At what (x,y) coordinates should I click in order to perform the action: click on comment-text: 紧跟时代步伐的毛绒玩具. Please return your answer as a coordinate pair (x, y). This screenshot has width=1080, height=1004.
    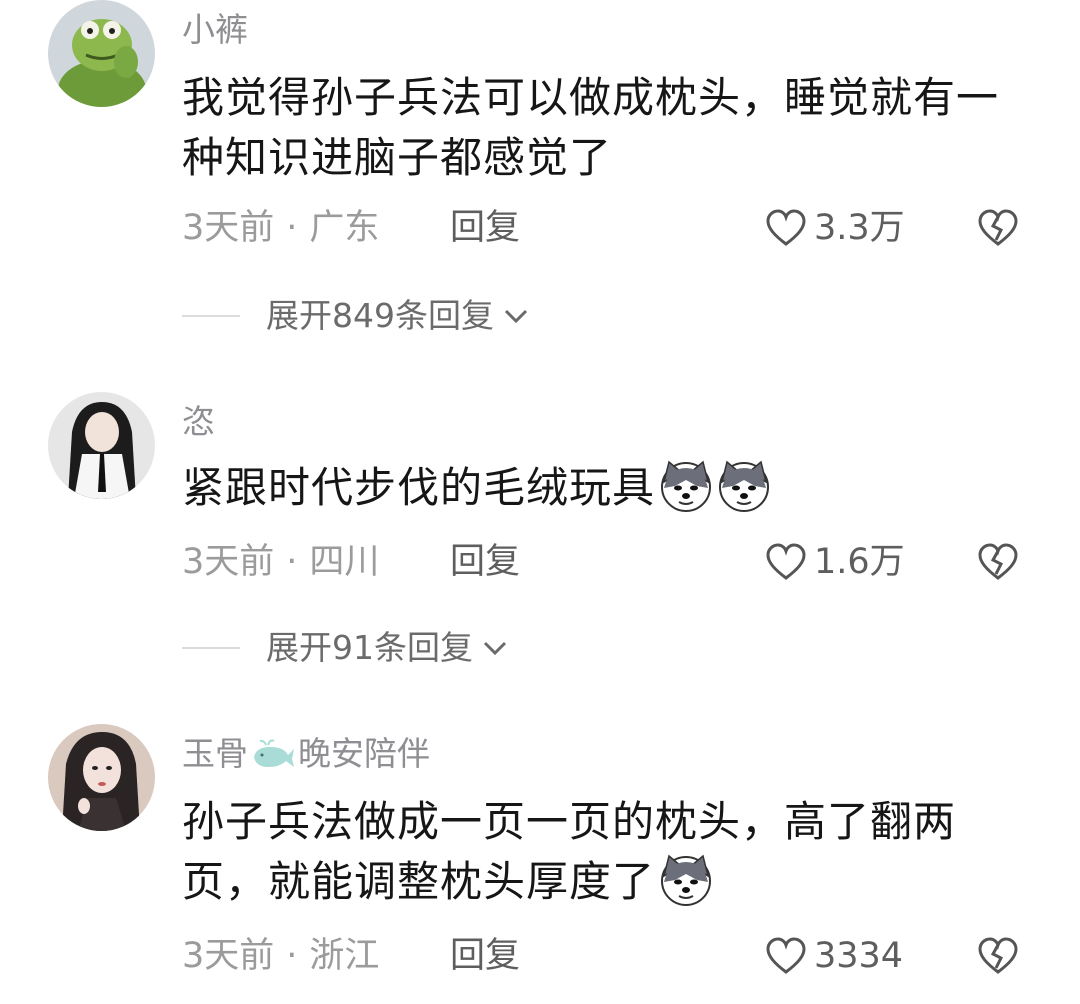
    Looking at the image, I should click on (592, 488).